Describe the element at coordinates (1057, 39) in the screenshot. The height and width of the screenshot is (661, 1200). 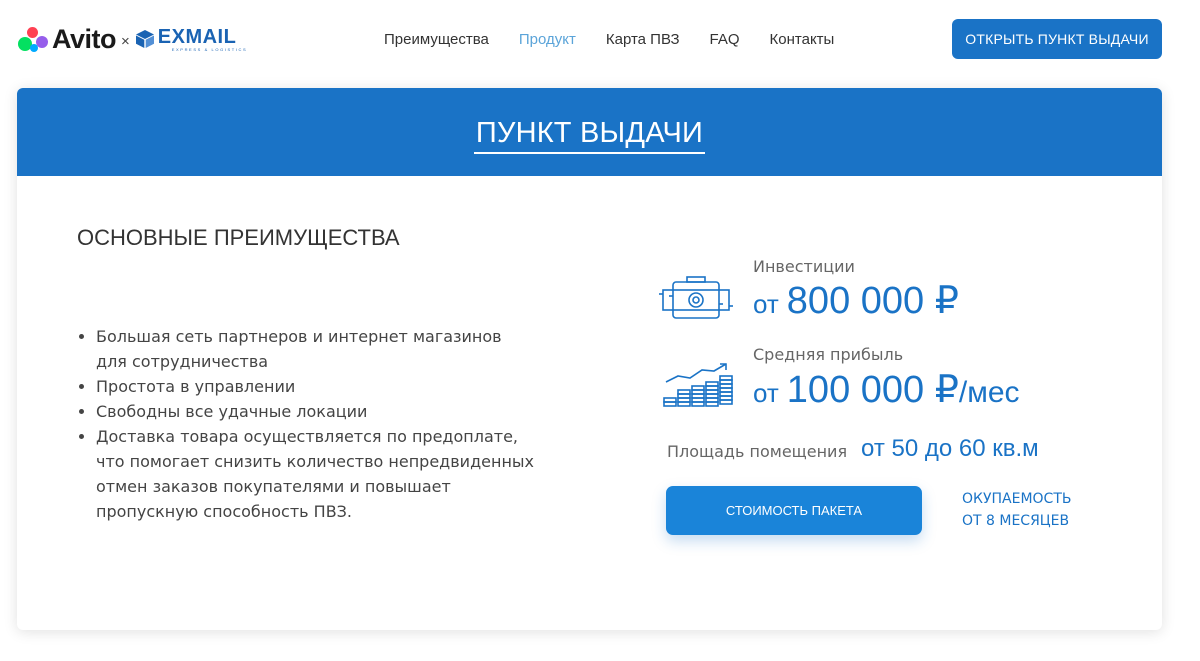
I see `open-pickup-point-button: ОТКРЫТЬ ПУНКТ ВЫДАЧИ` at that location.